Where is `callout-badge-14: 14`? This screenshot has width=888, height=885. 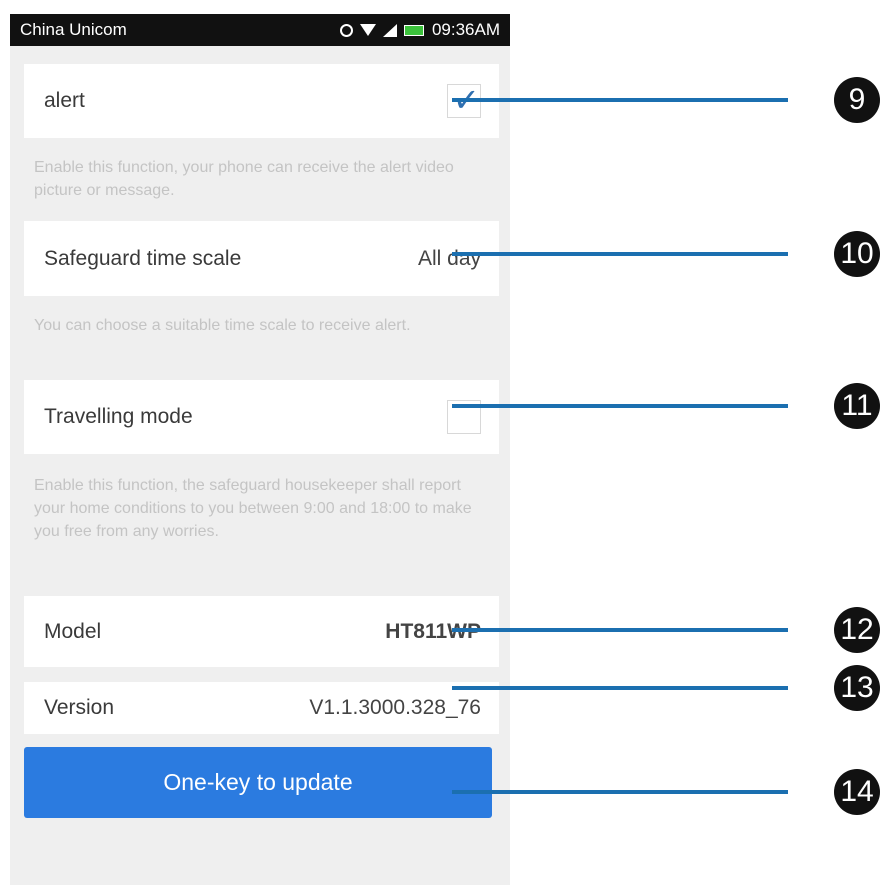
callout-badge-14: 14 is located at coordinates (857, 792).